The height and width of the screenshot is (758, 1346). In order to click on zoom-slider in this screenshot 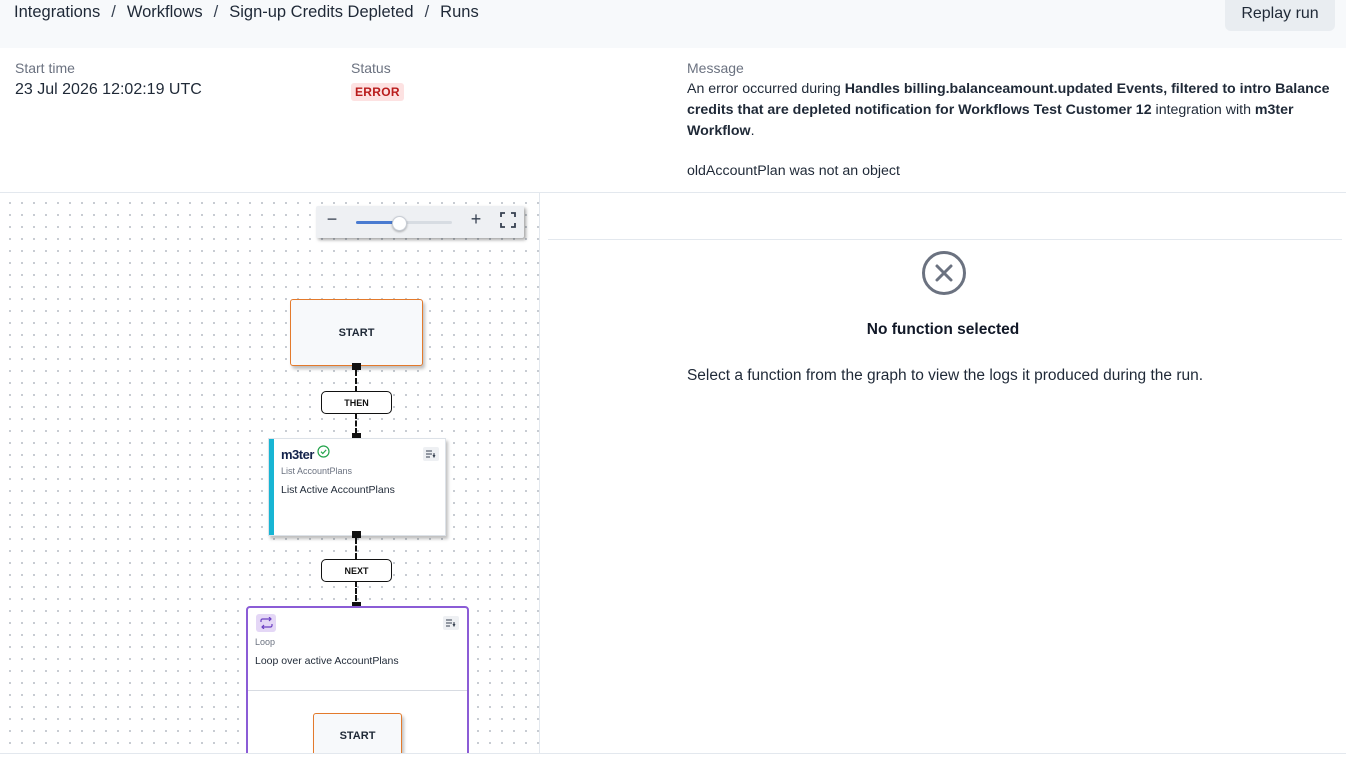, I will do `click(404, 223)`.